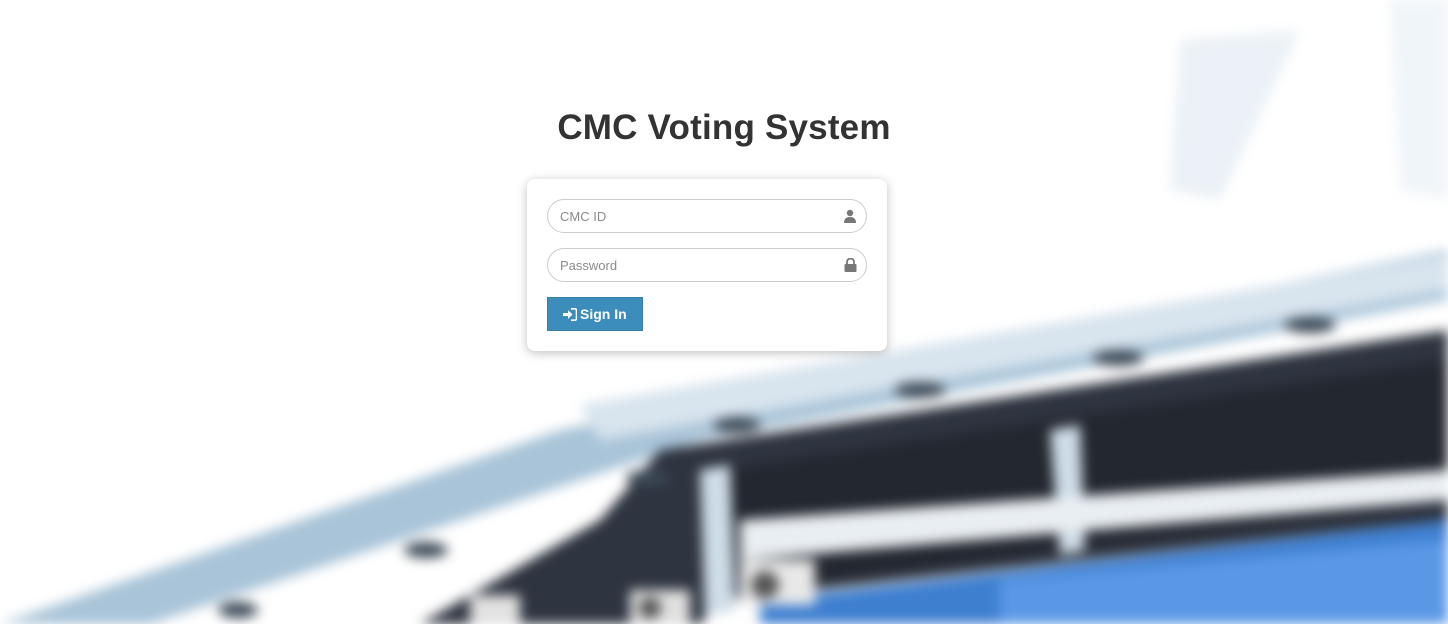 The height and width of the screenshot is (624, 1448). Describe the element at coordinates (850, 265) in the screenshot. I see `lock-icon` at that location.